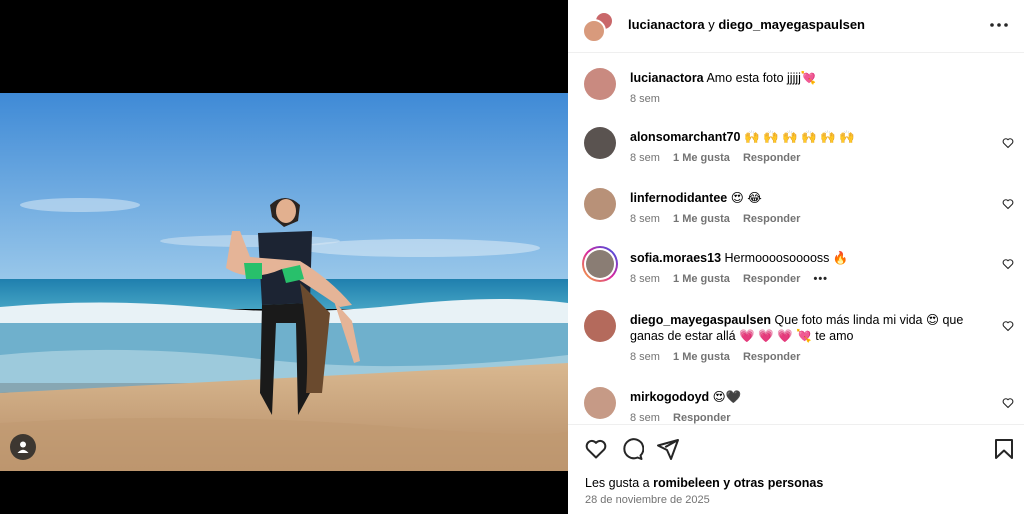  I want to click on story-ring, so click(600, 264).